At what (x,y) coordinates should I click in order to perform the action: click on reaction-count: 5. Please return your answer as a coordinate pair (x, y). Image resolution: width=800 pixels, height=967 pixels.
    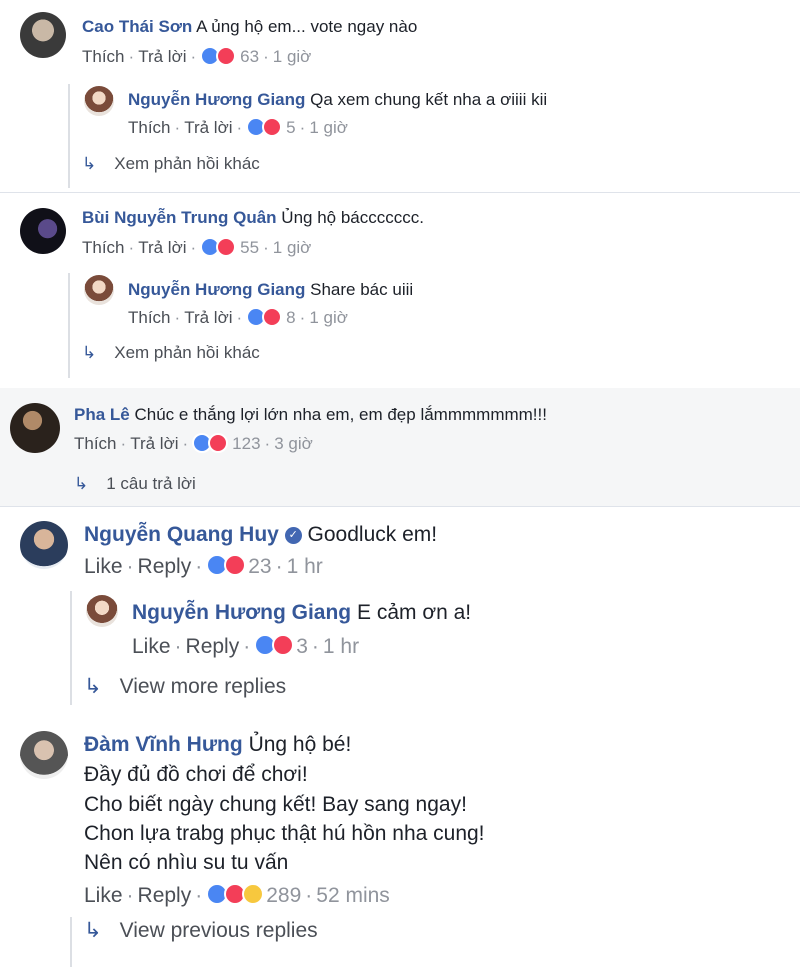
    Looking at the image, I should click on (291, 127).